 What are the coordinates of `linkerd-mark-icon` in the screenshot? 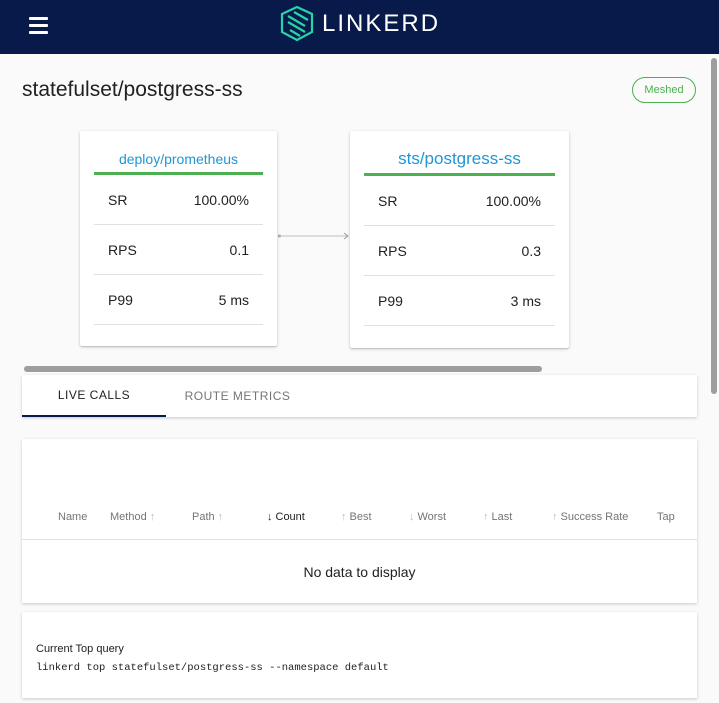 It's located at (297, 24).